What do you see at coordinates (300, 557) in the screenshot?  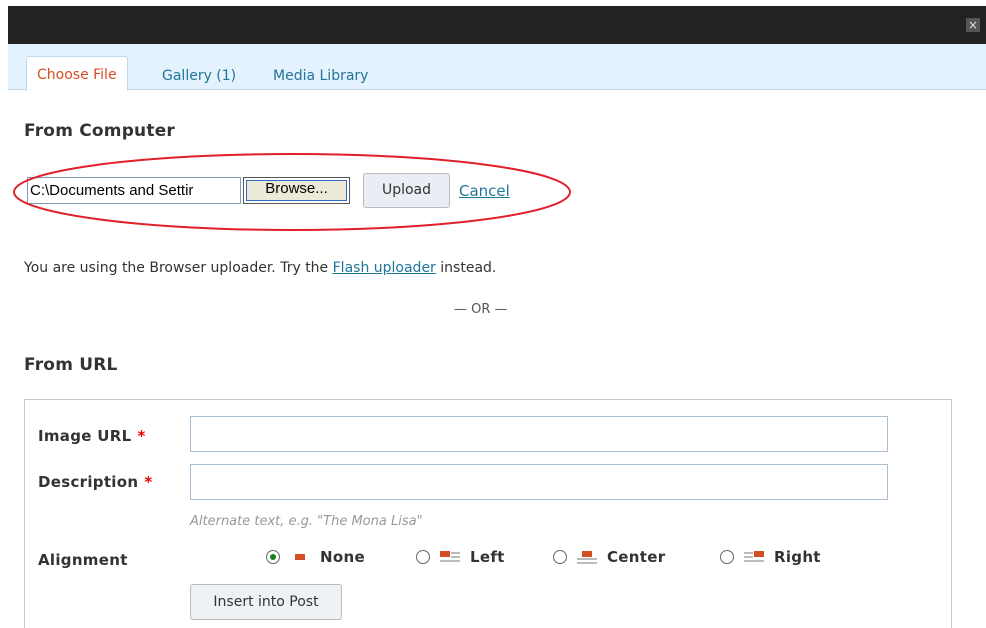 I see `align-none-icon` at bounding box center [300, 557].